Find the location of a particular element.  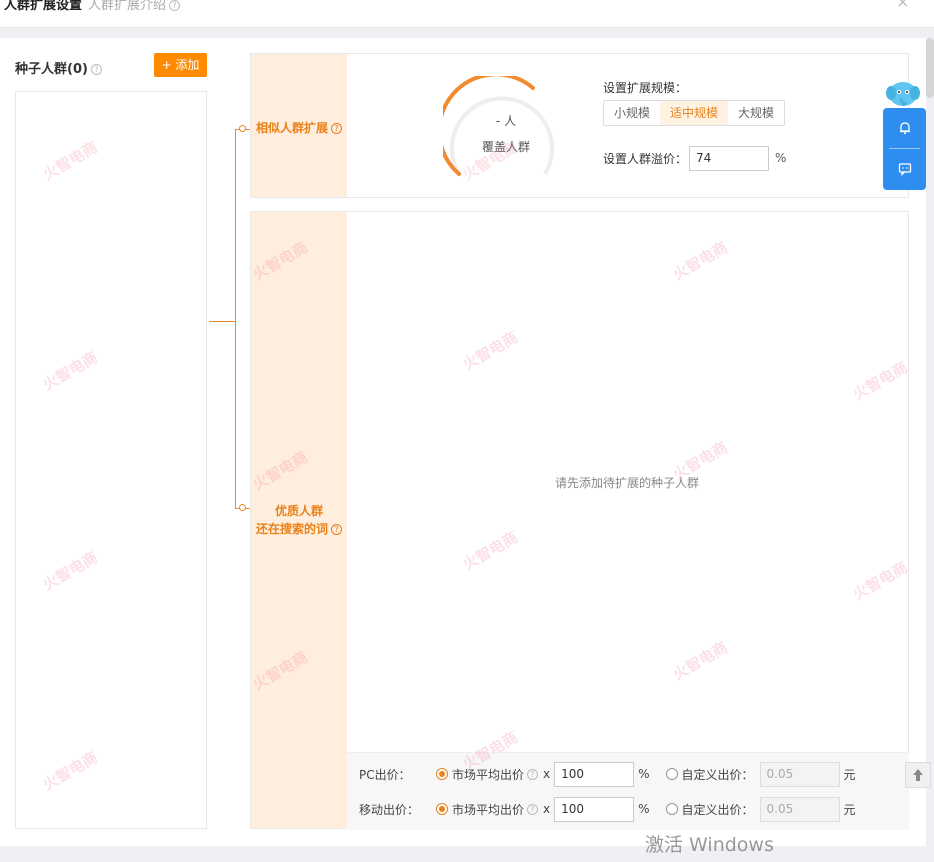

chat-button is located at coordinates (904, 169).